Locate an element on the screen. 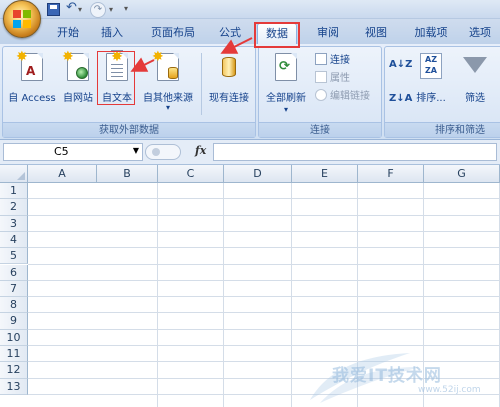 The width and height of the screenshot is (500, 407). column-header-d: D is located at coordinates (258, 174).